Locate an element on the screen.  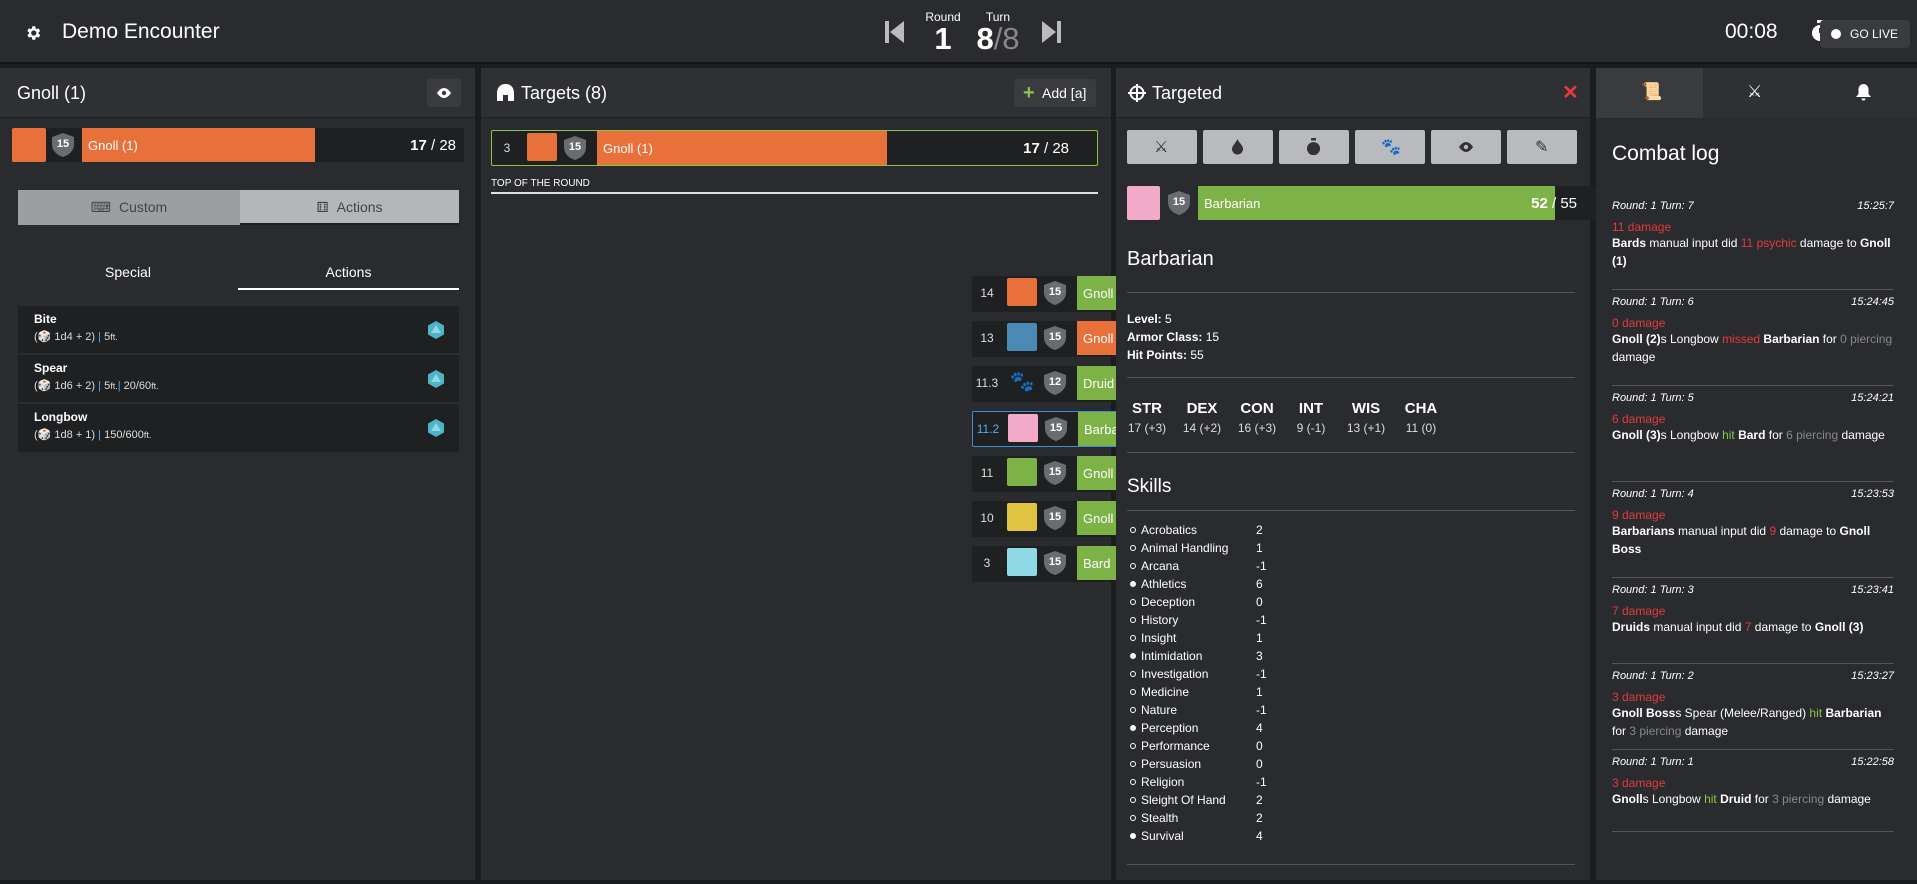
close-icon: ✕ is located at coordinates (1570, 92).